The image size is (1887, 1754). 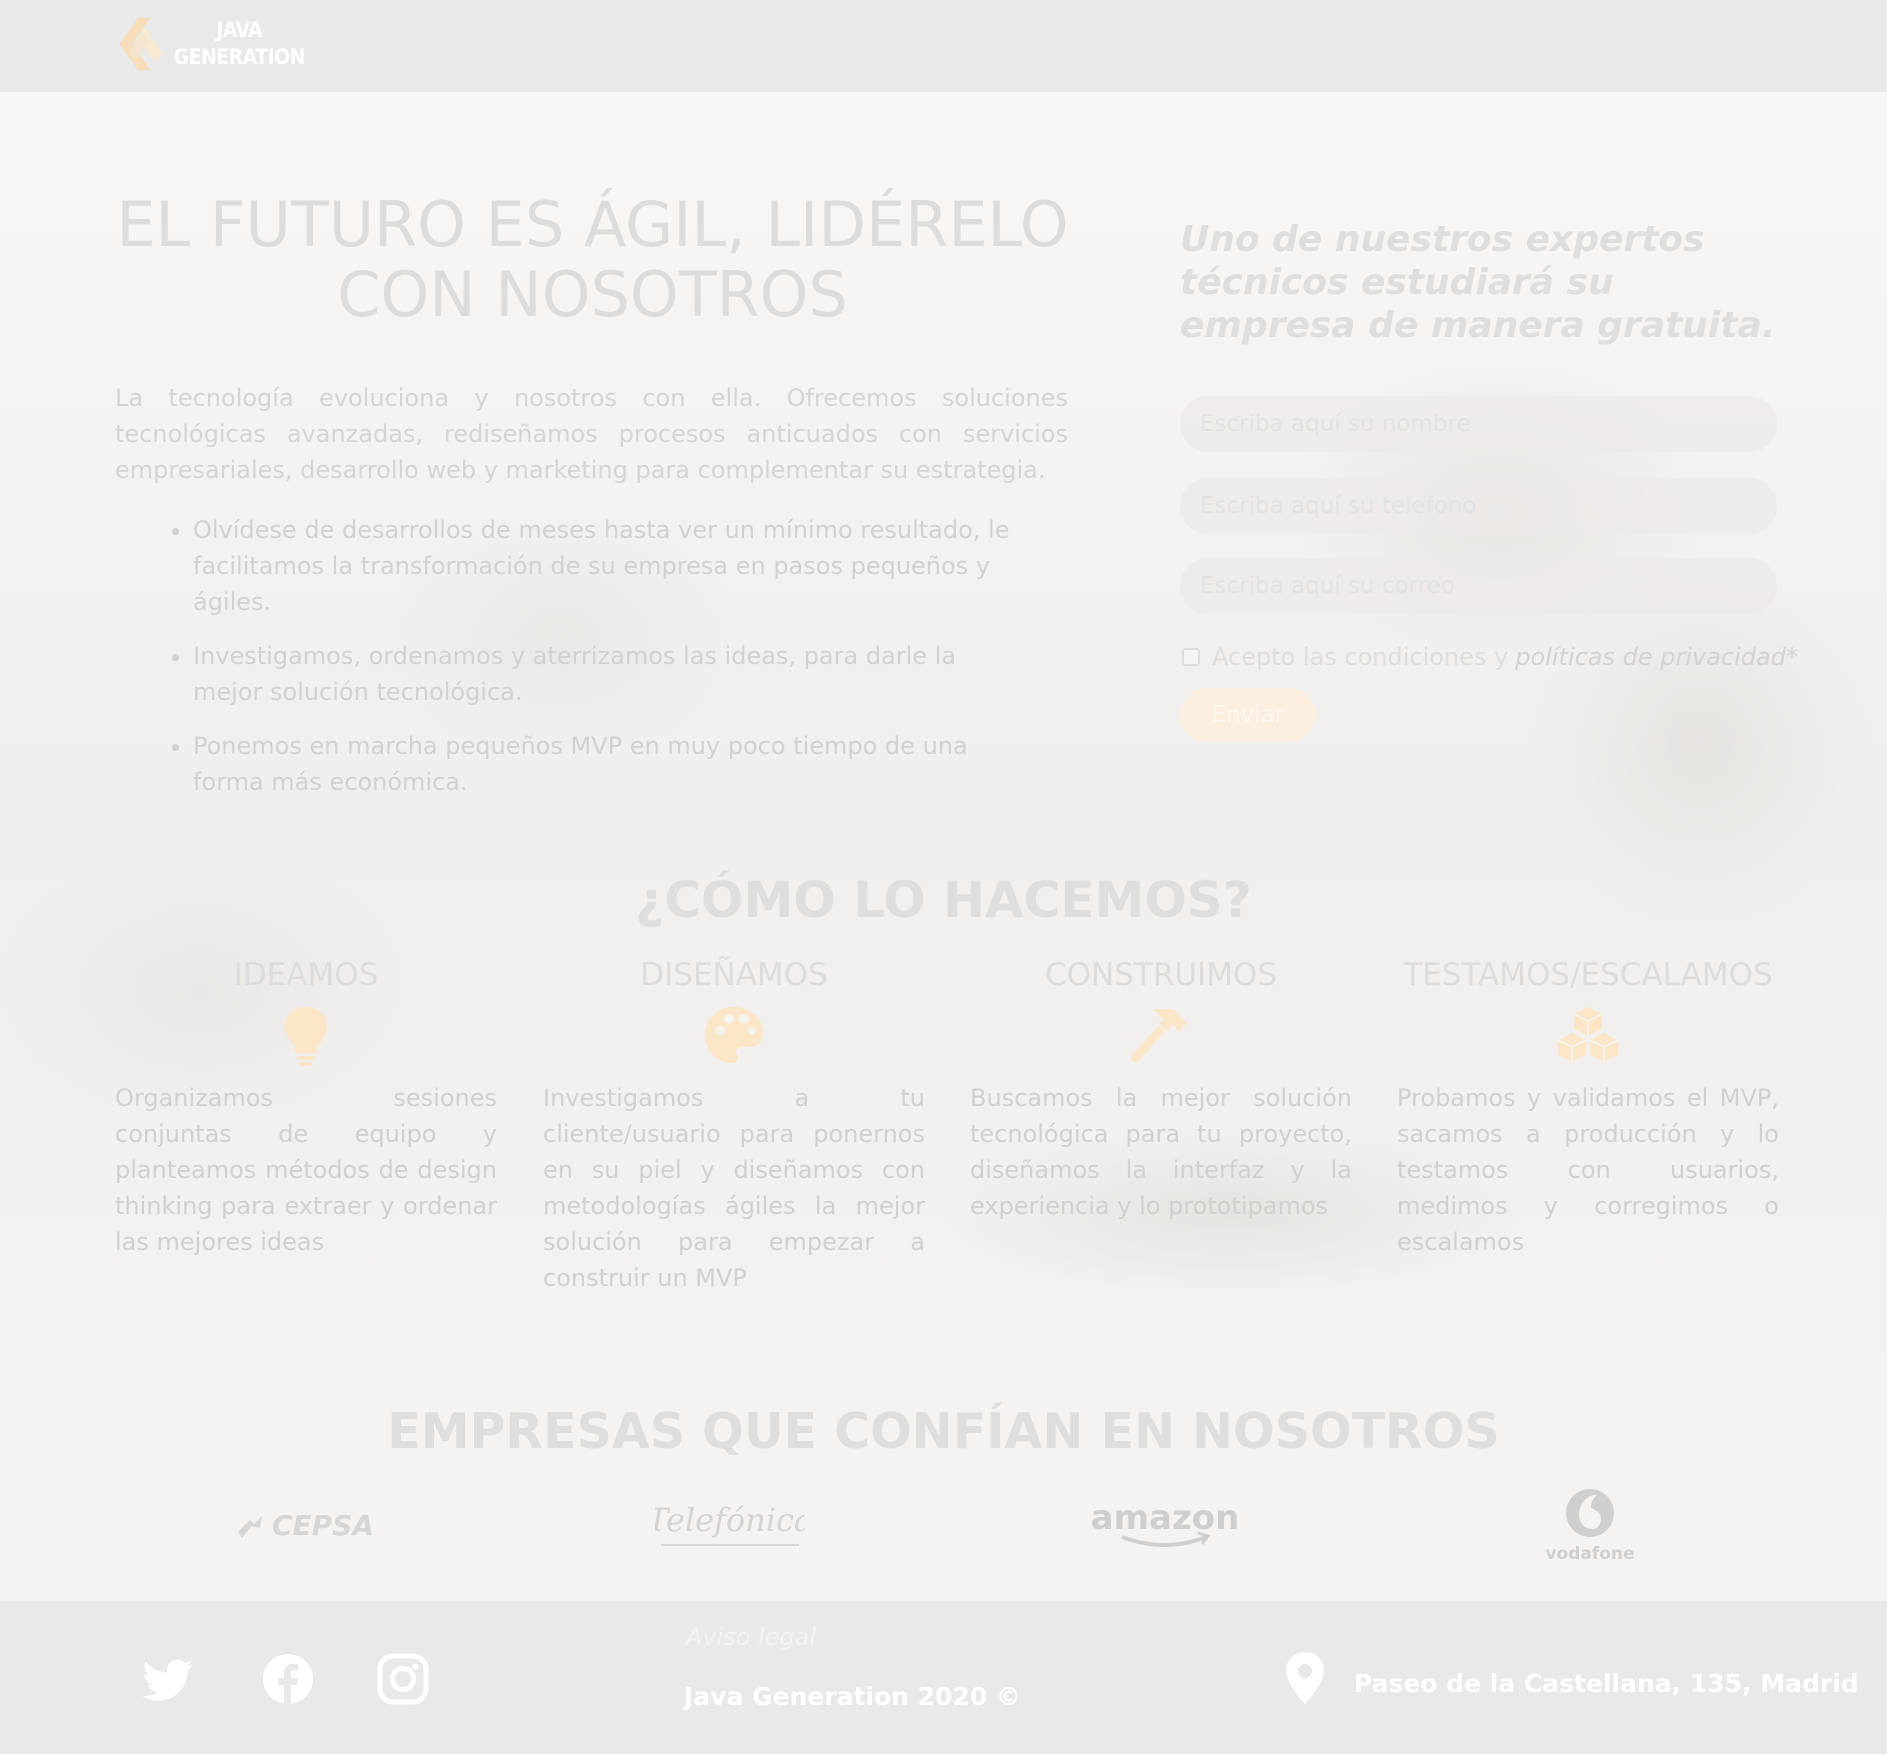 What do you see at coordinates (1588, 1034) in the screenshot?
I see `cubes-icon` at bounding box center [1588, 1034].